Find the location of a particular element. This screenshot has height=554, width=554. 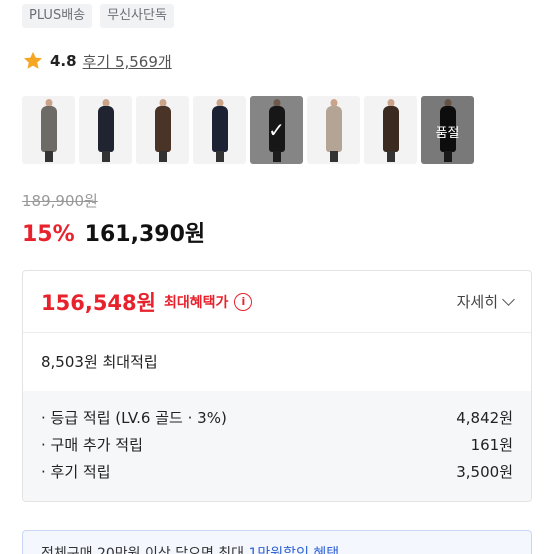

point-label: · 등급 적립 (LV.6 골드 · 3%) is located at coordinates (134, 418).